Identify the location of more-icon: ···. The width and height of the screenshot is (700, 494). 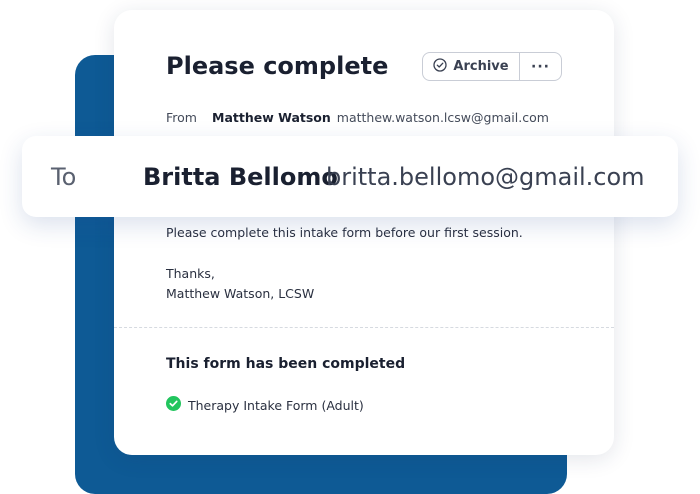
(540, 66).